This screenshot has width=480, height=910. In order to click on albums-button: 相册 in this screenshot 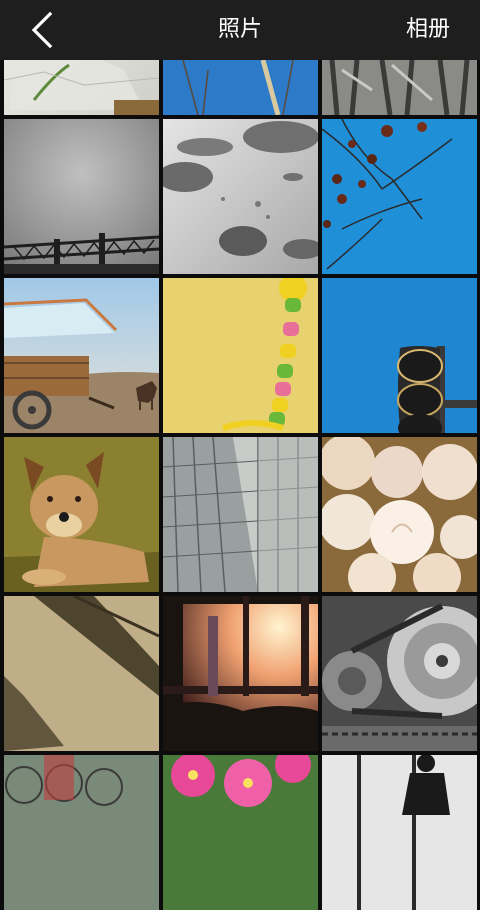, I will do `click(428, 30)`.